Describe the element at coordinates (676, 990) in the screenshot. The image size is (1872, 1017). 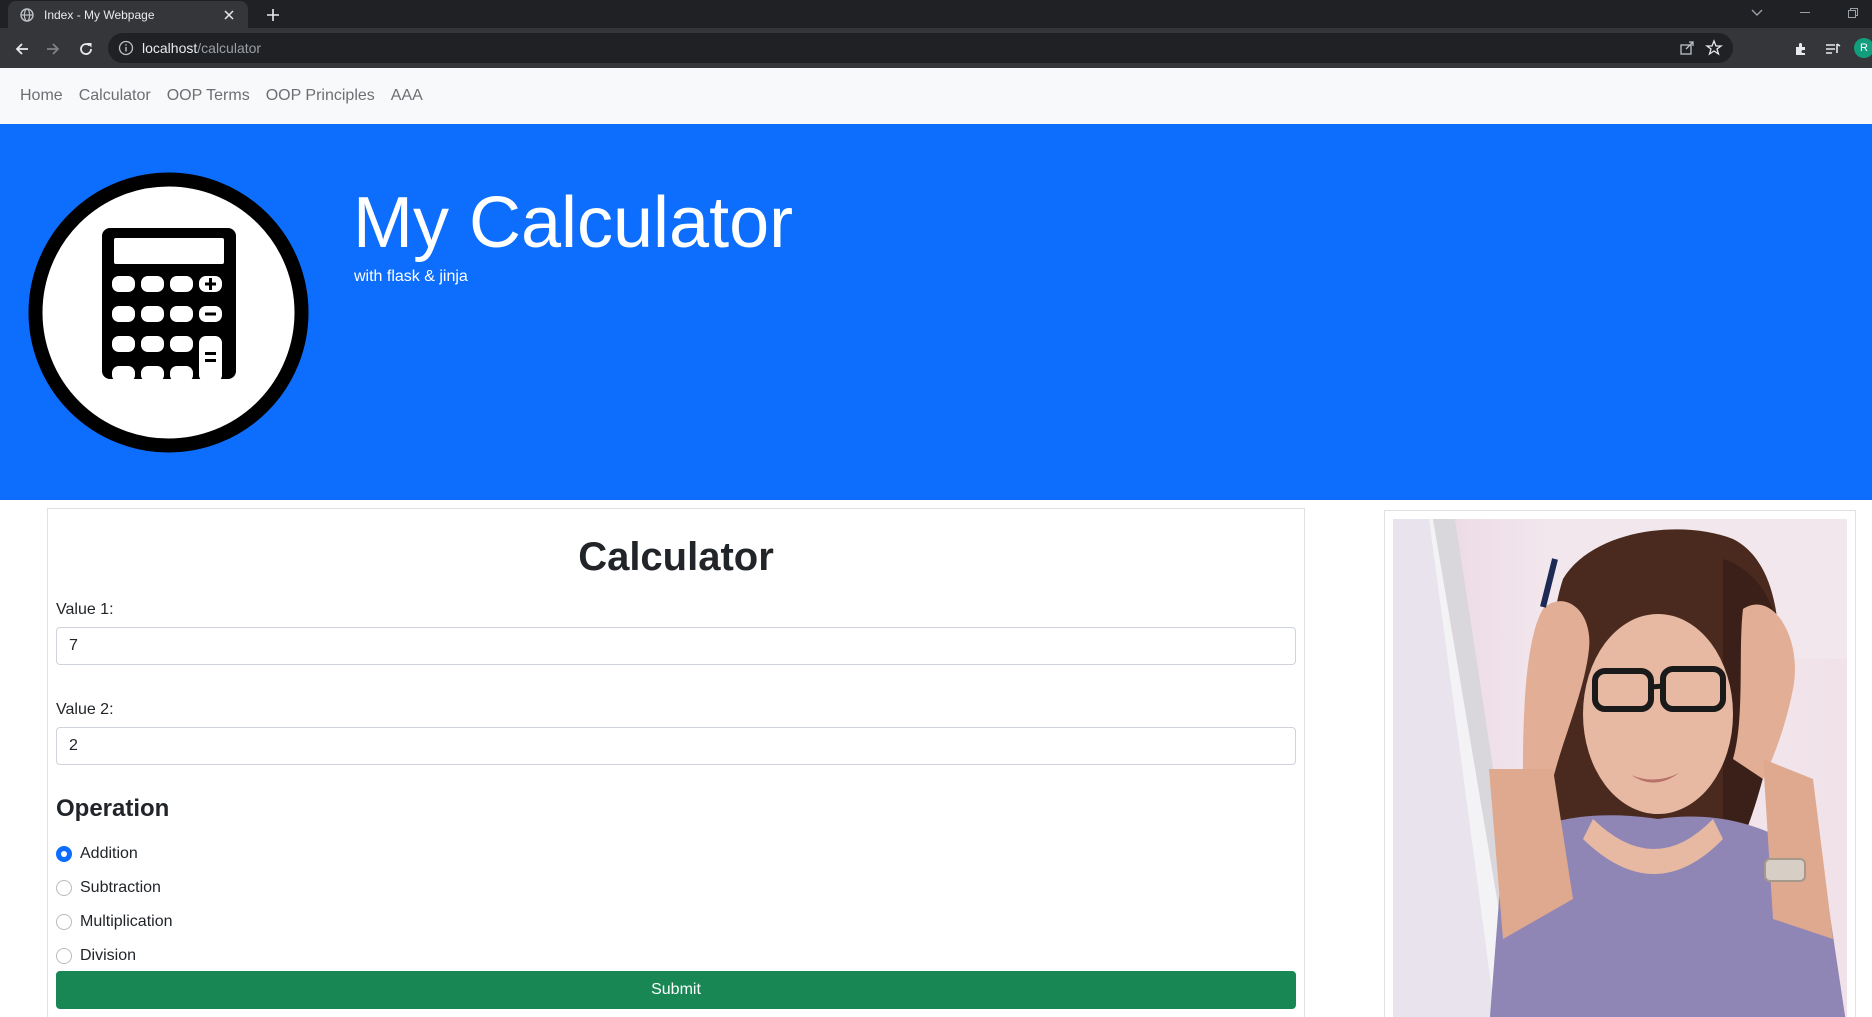
I see `submit-button: Submit` at that location.